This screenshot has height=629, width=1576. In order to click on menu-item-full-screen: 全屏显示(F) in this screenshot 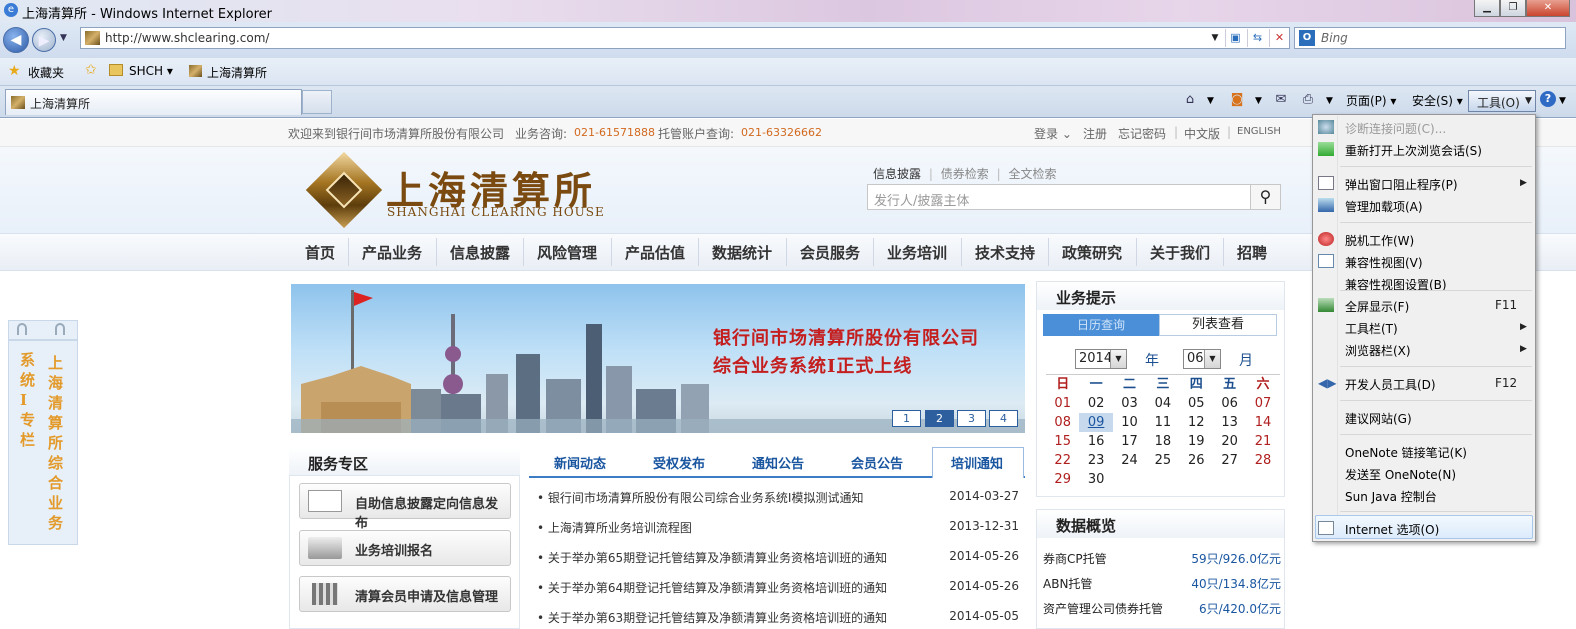, I will do `click(1377, 306)`.